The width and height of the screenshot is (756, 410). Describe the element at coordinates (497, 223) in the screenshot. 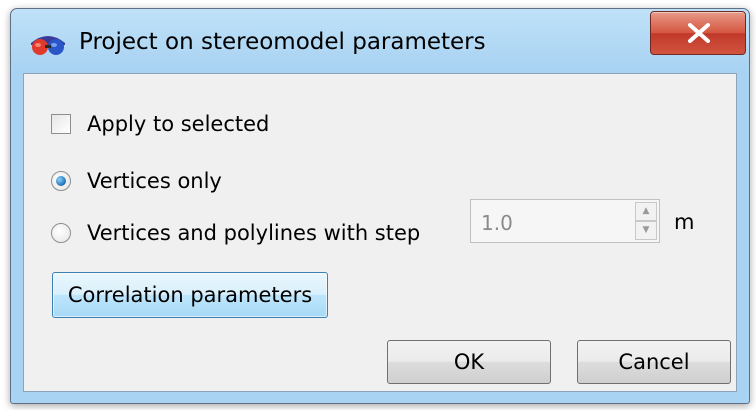

I see `step-value: 1.0` at that location.